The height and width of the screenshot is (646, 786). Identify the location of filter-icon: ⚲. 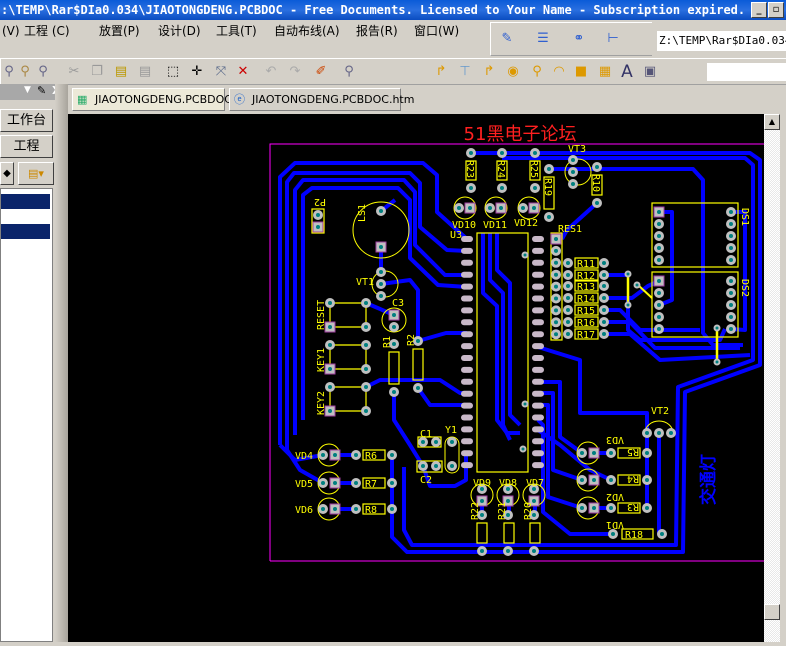
(43, 72).